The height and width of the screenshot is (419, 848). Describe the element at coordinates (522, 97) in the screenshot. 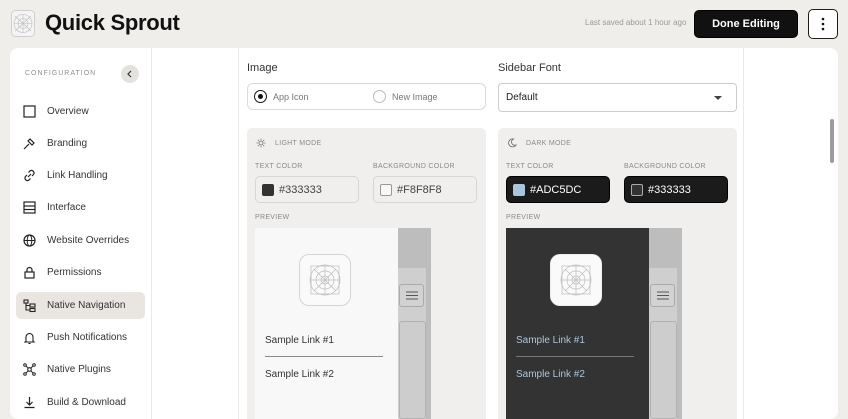

I see `sidebar-font-value: Default` at that location.